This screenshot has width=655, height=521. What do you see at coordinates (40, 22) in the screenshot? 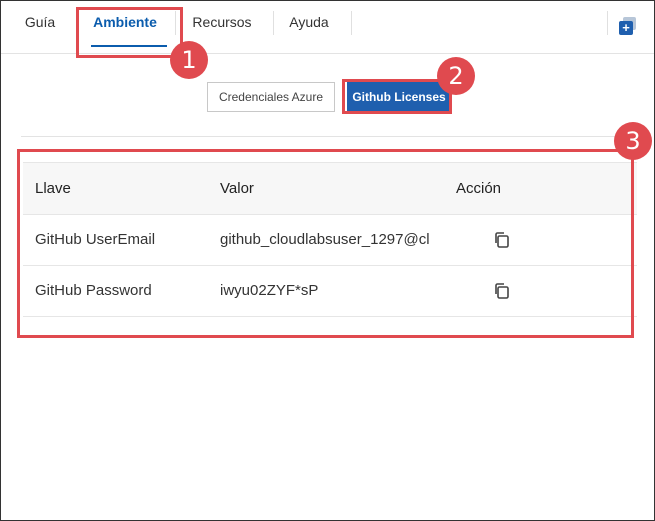
I see `tab-guia: Guía` at bounding box center [40, 22].